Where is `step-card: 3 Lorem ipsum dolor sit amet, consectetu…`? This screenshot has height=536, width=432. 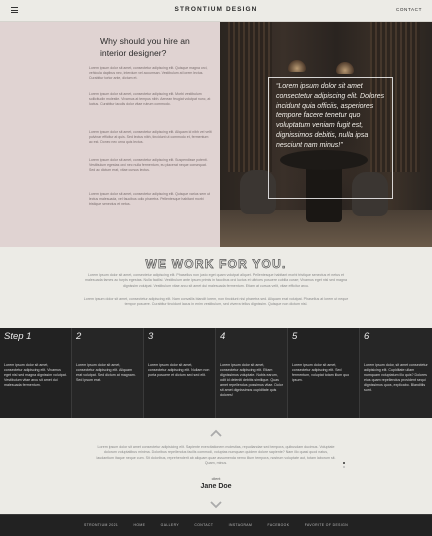 step-card: 3 Lorem ipsum dolor sit amet, consectetu… is located at coordinates (180, 373).